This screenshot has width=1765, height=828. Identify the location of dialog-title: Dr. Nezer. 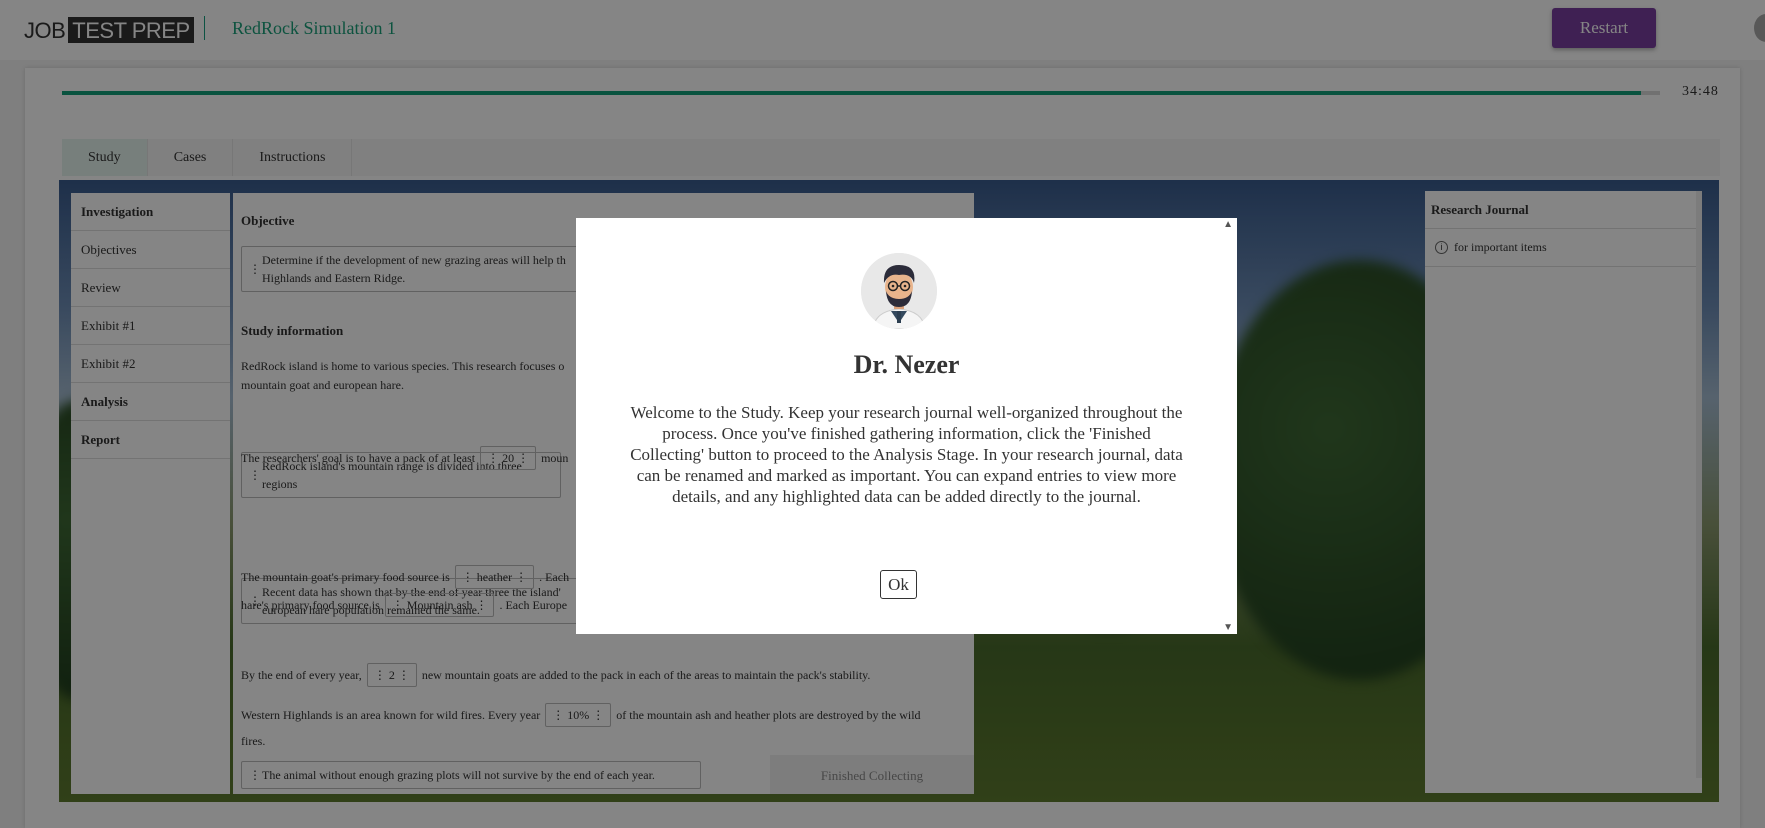
(906, 364).